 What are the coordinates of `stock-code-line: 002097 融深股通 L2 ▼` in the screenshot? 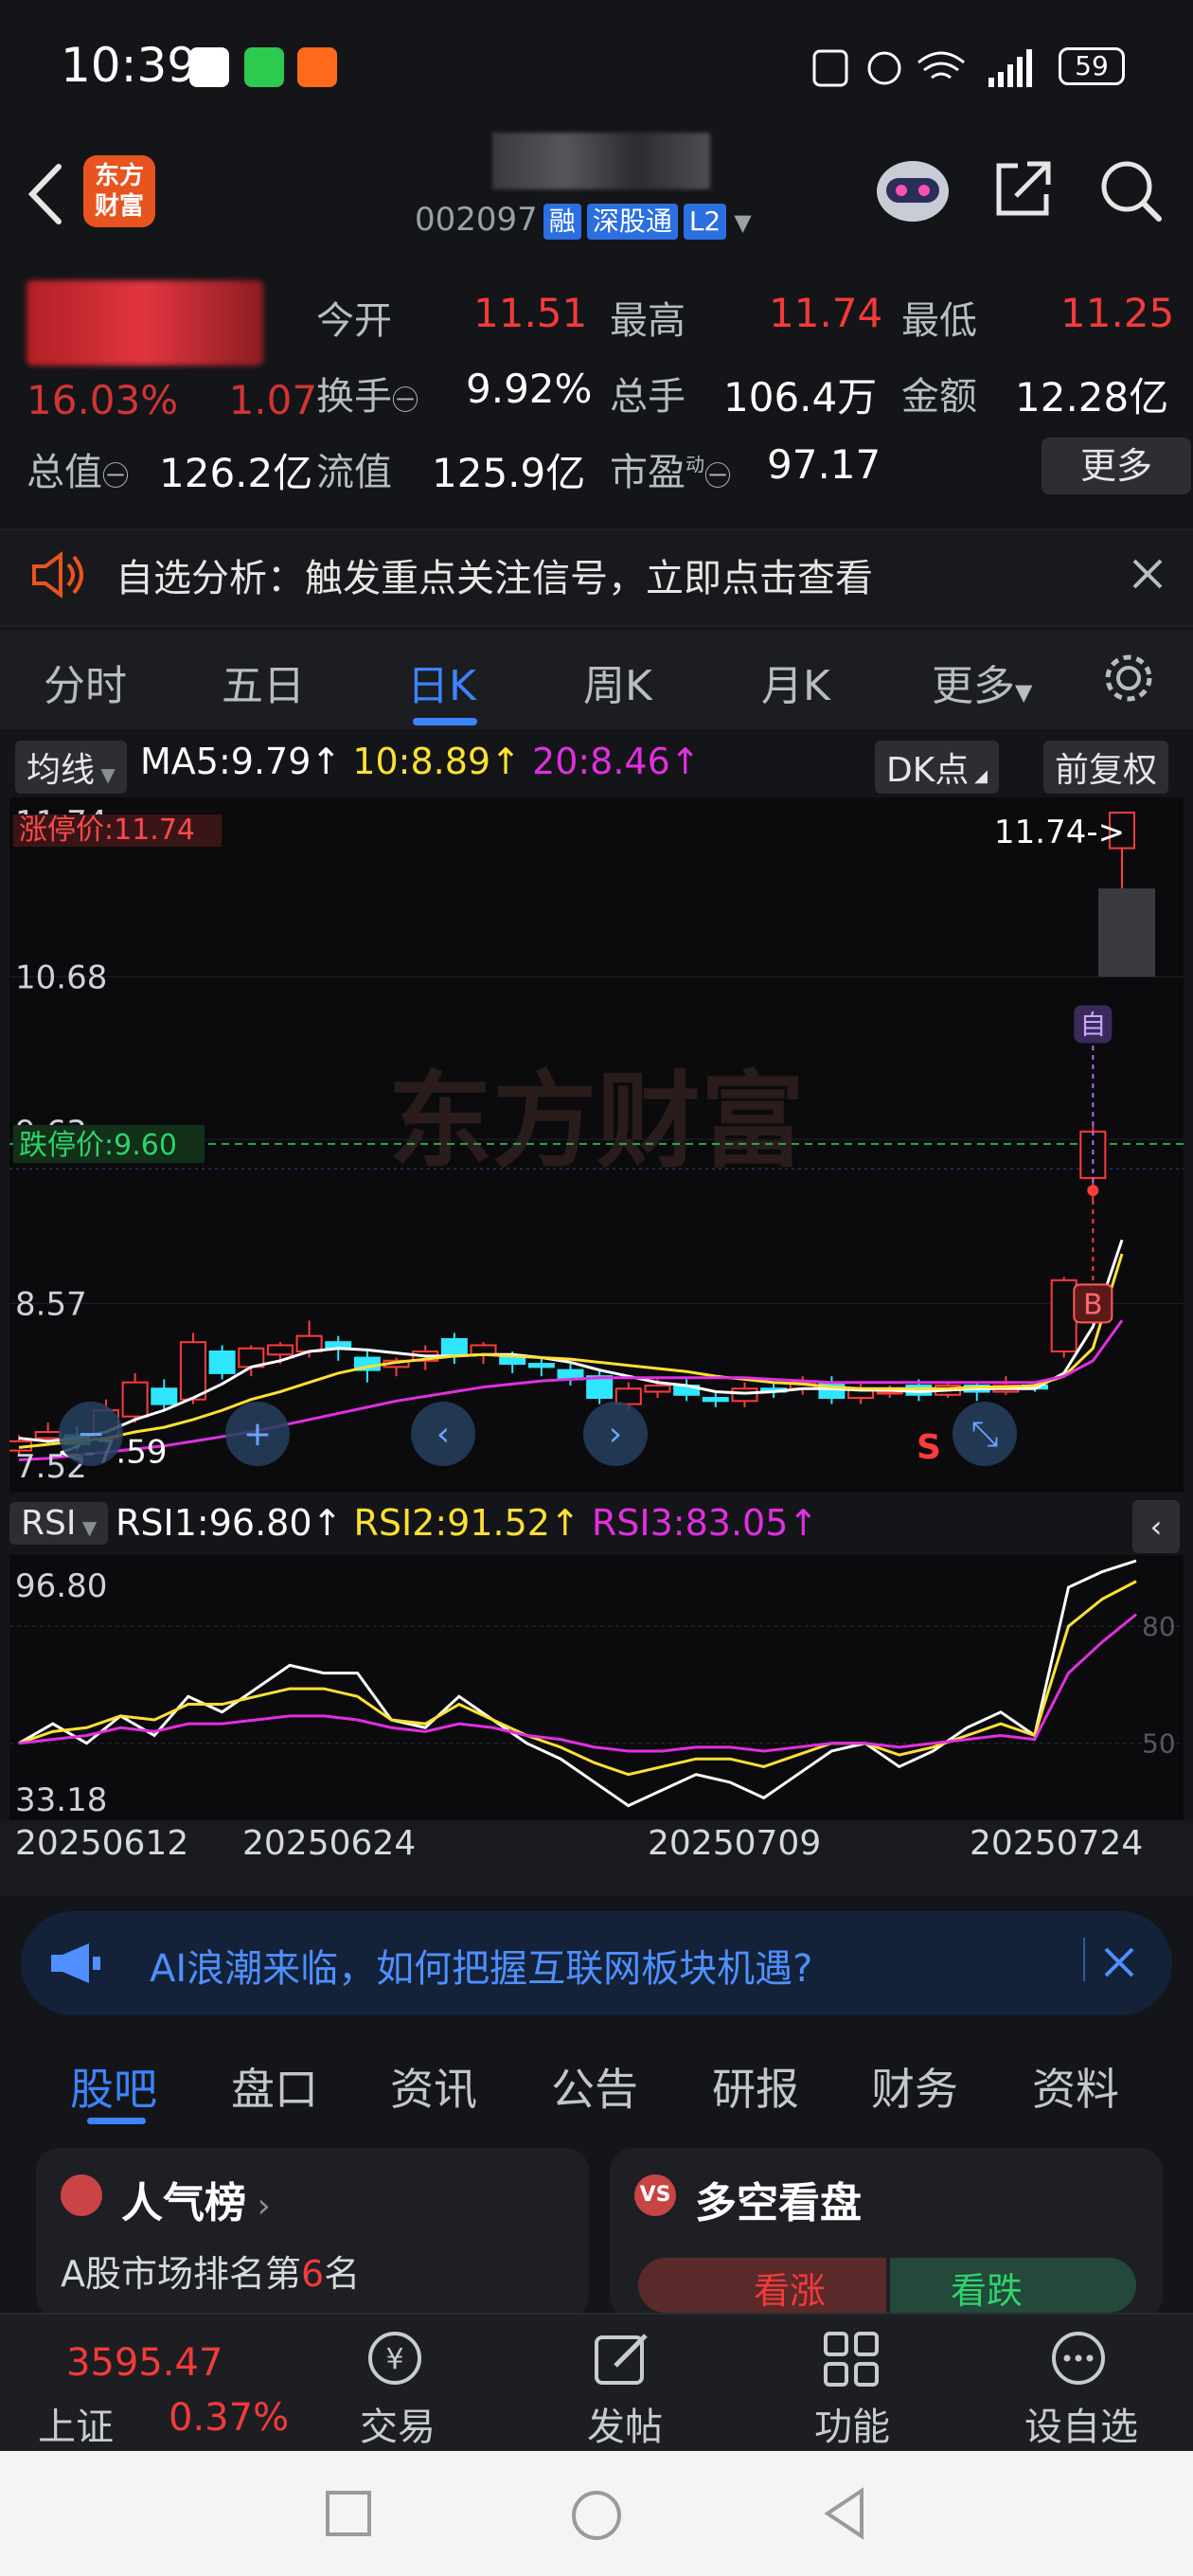 It's located at (583, 220).